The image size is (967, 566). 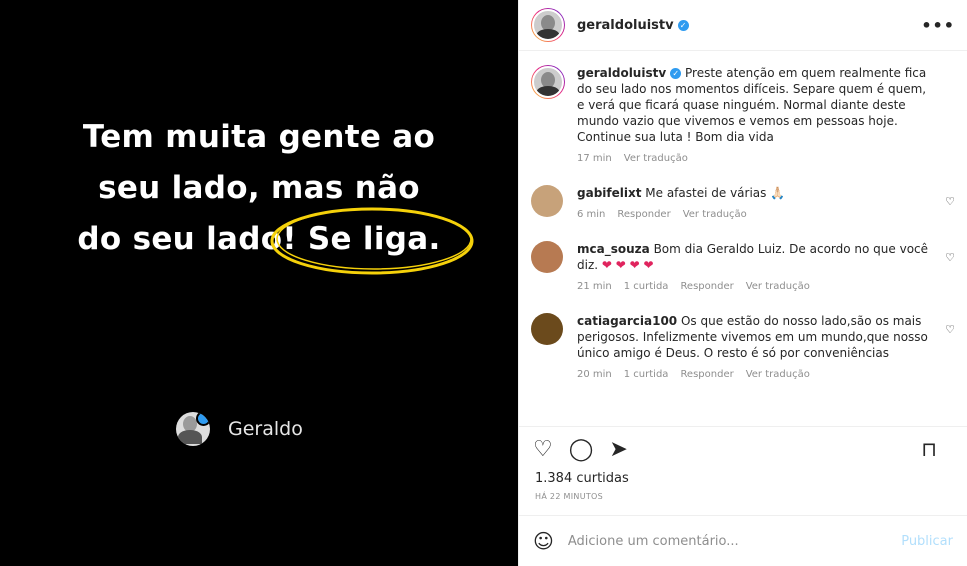 What do you see at coordinates (627, 265) in the screenshot?
I see `hearts-emoji: ❤ ❤ ❤ ❤` at bounding box center [627, 265].